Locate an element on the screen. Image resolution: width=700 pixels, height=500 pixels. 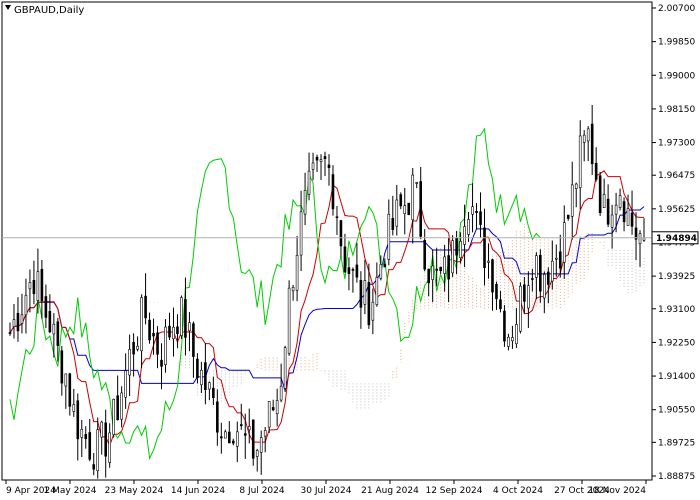
symbol-label: GBPAUD,Daily is located at coordinates (49, 10).